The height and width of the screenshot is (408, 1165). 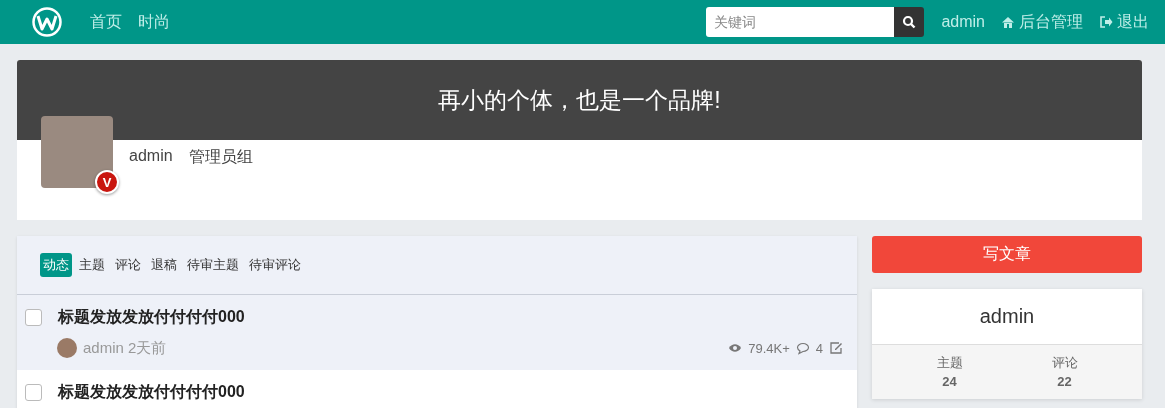 I want to click on search-icon, so click(x=909, y=22).